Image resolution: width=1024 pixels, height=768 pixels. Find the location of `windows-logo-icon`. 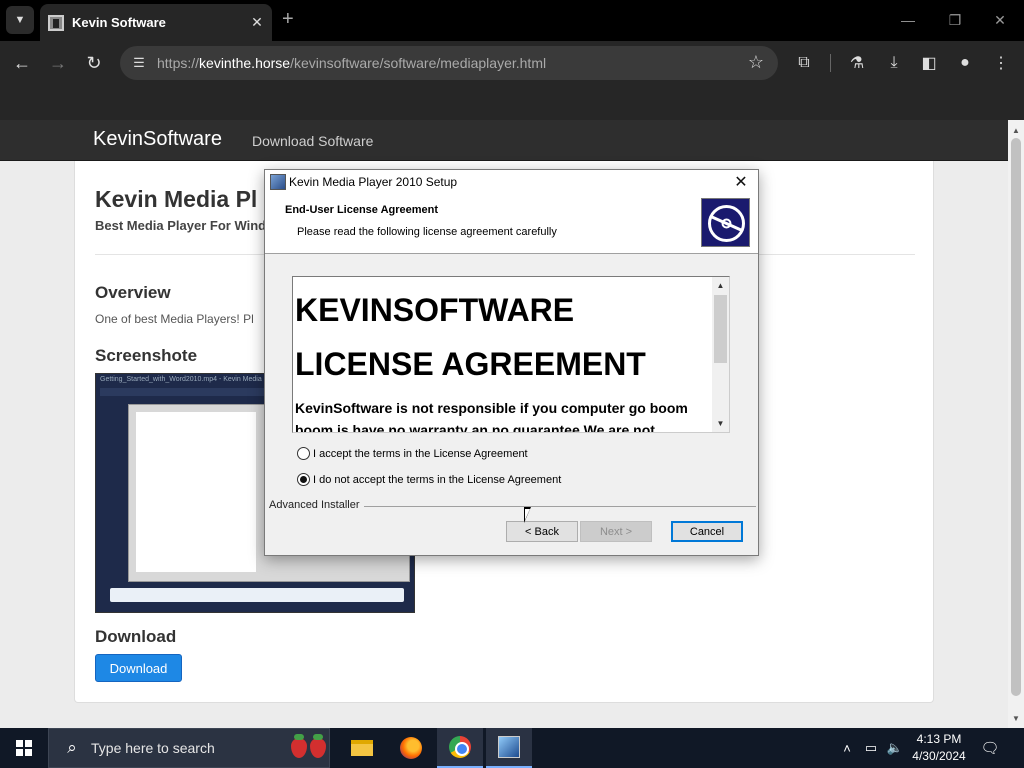

windows-logo-icon is located at coordinates (24, 748).